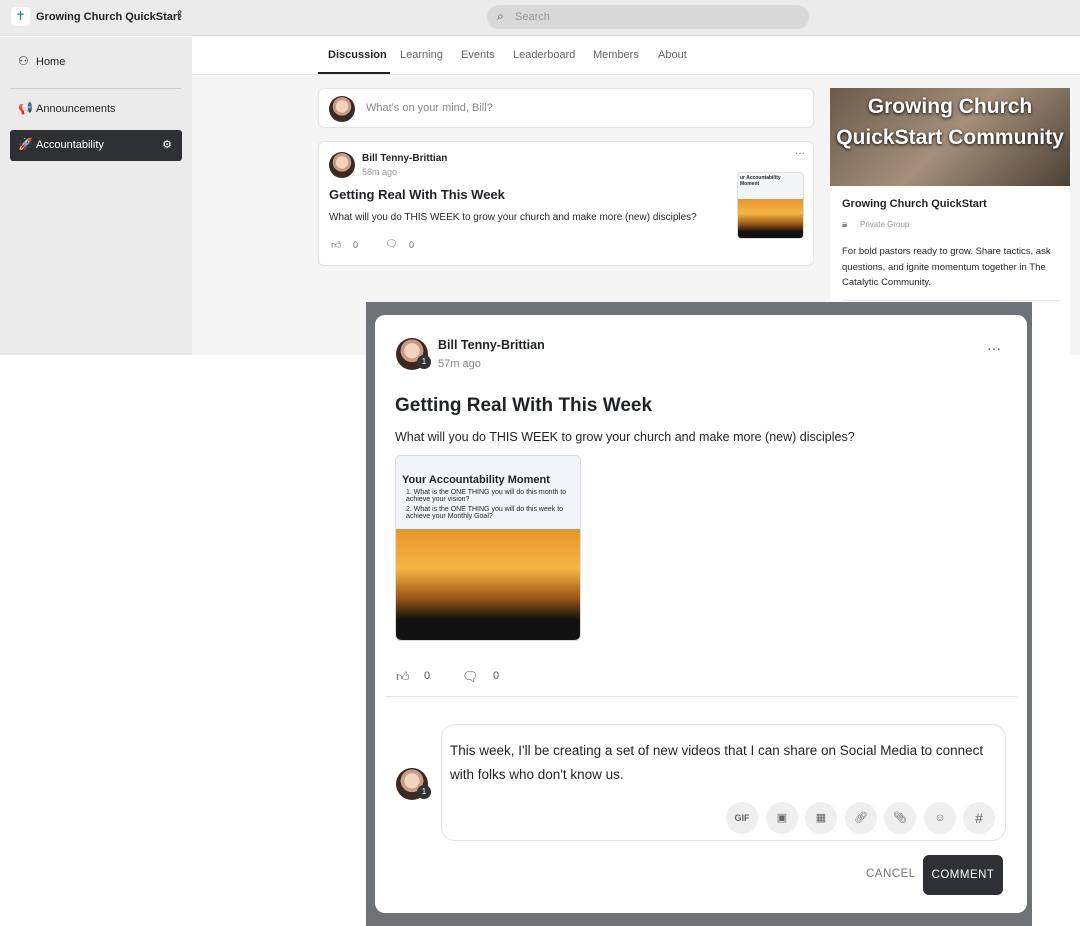 The width and height of the screenshot is (1080, 926). What do you see at coordinates (421, 55) in the screenshot?
I see `tab-learning: Learning` at bounding box center [421, 55].